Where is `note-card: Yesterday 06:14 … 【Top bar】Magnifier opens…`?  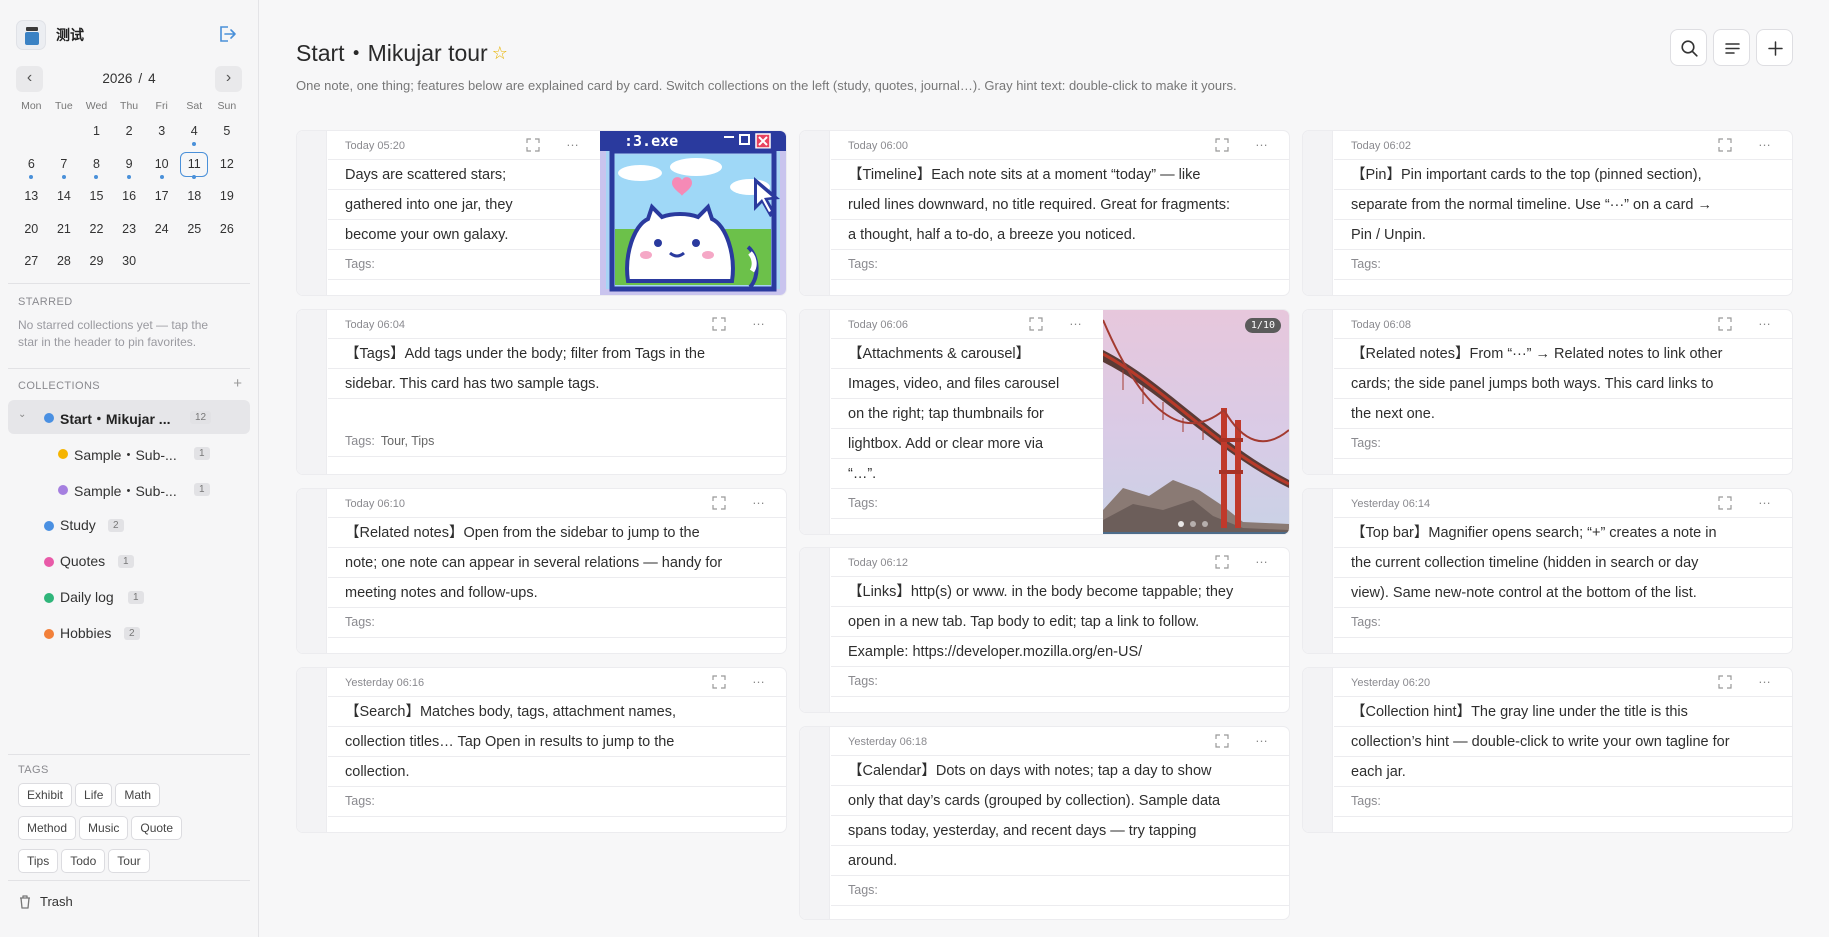 note-card: Yesterday 06:14 … 【Top bar】Magnifier opens… is located at coordinates (1547, 571).